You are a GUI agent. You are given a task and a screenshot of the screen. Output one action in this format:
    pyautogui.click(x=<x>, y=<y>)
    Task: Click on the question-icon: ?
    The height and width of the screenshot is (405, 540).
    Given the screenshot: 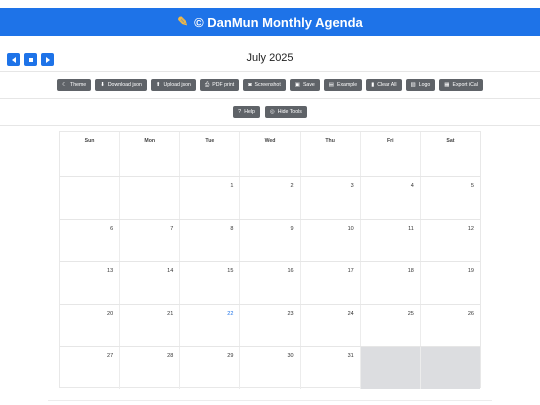 What is the action you would take?
    pyautogui.click(x=240, y=112)
    